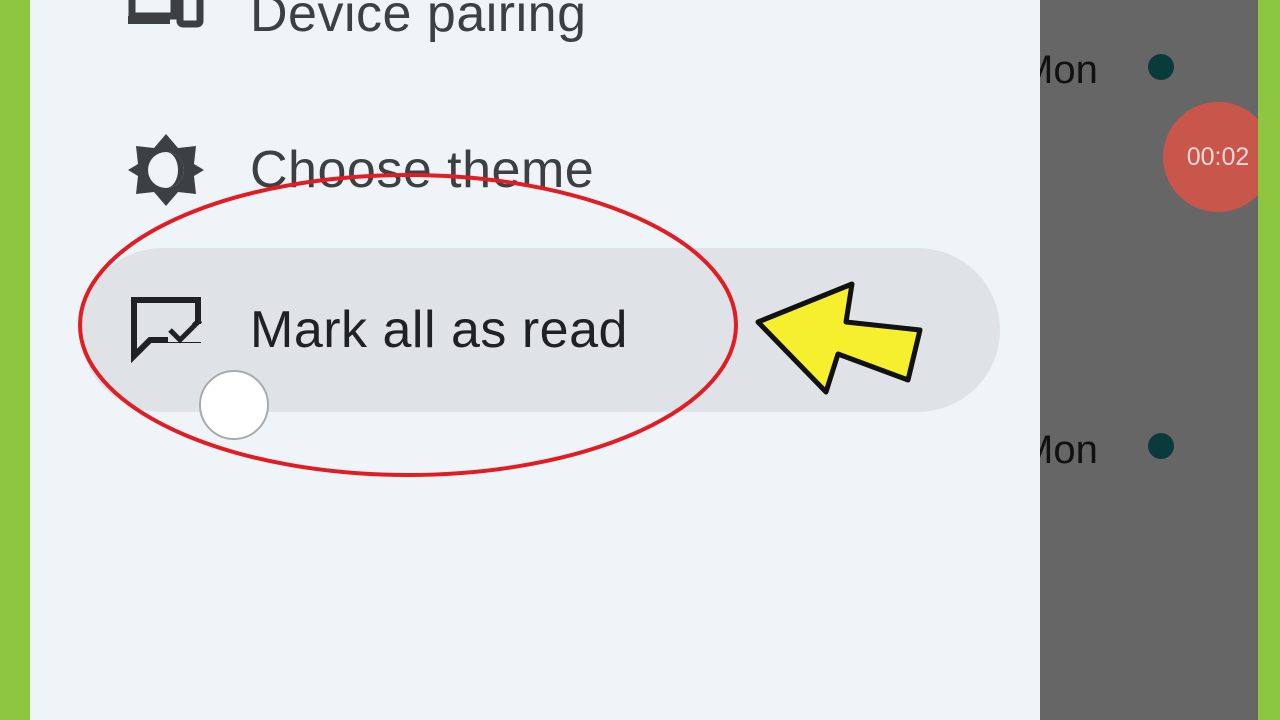 Image resolution: width=1280 pixels, height=720 pixels. I want to click on theme-brightness-icon, so click(166, 170).